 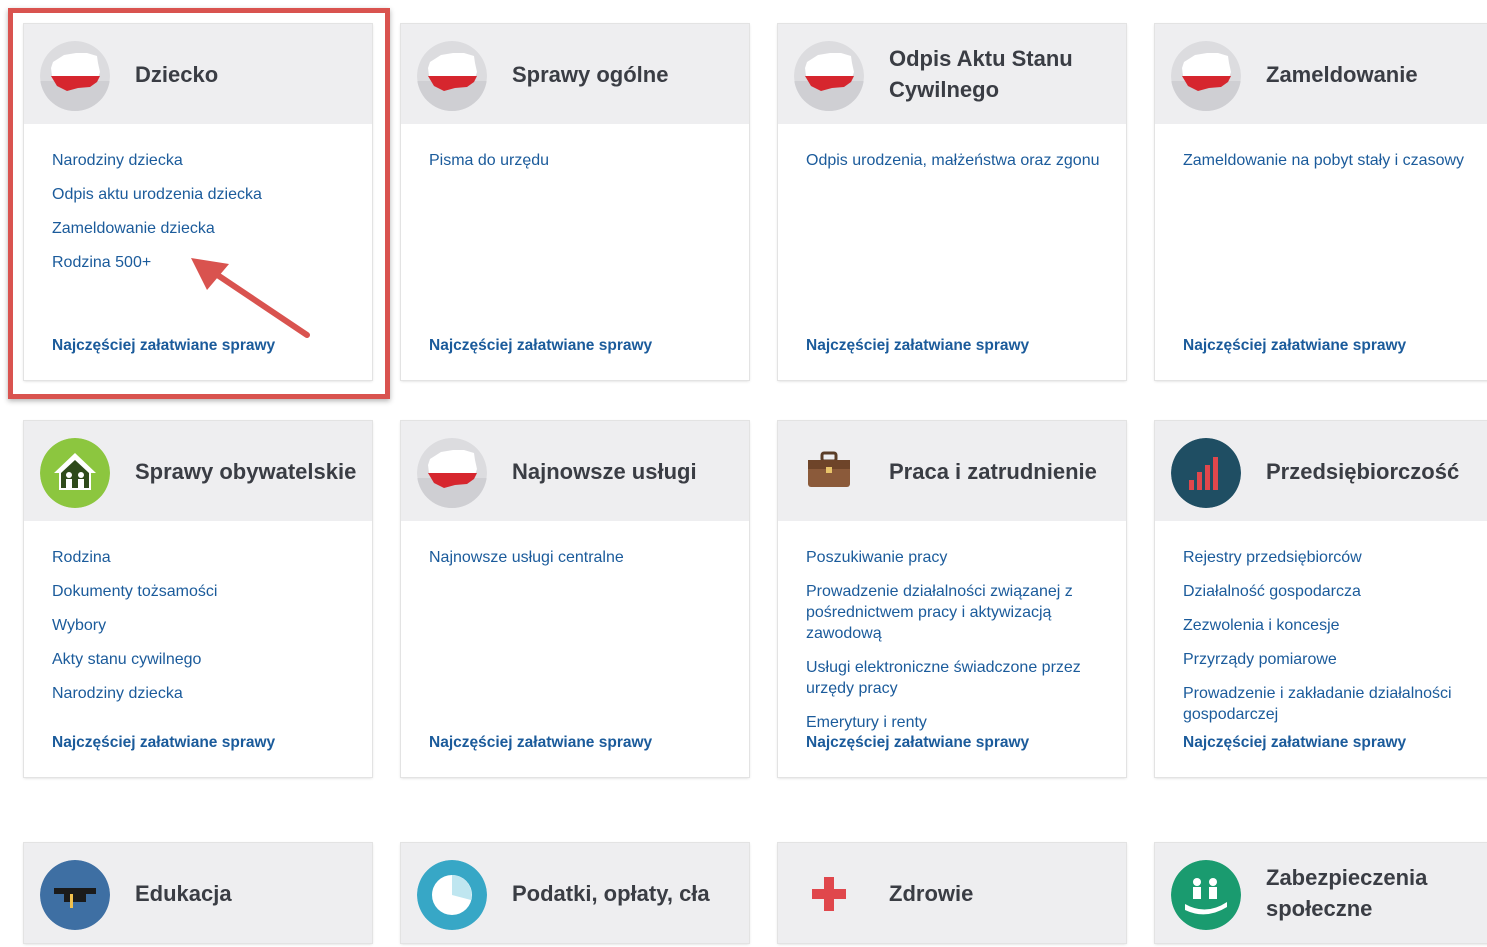 I want to click on family-house-icon, so click(x=75, y=473).